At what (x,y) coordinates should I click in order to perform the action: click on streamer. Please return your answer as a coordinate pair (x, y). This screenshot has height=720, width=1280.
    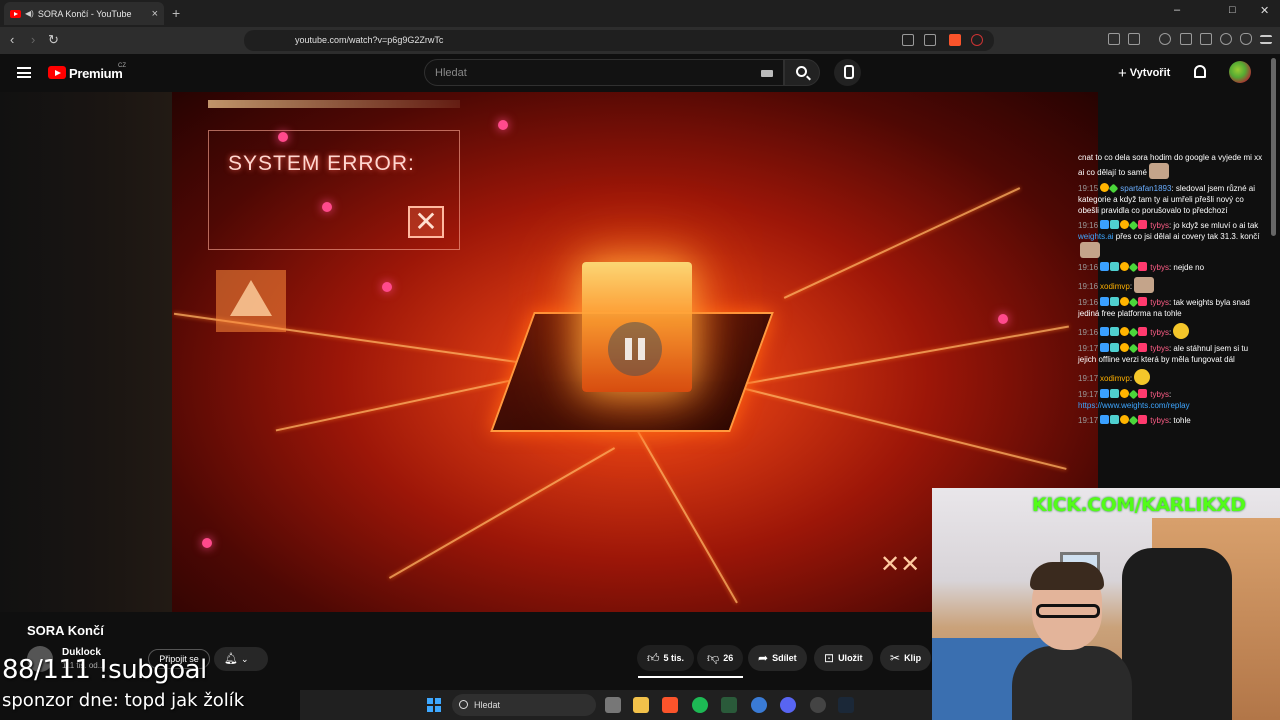
    Looking at the image, I should click on (1072, 641).